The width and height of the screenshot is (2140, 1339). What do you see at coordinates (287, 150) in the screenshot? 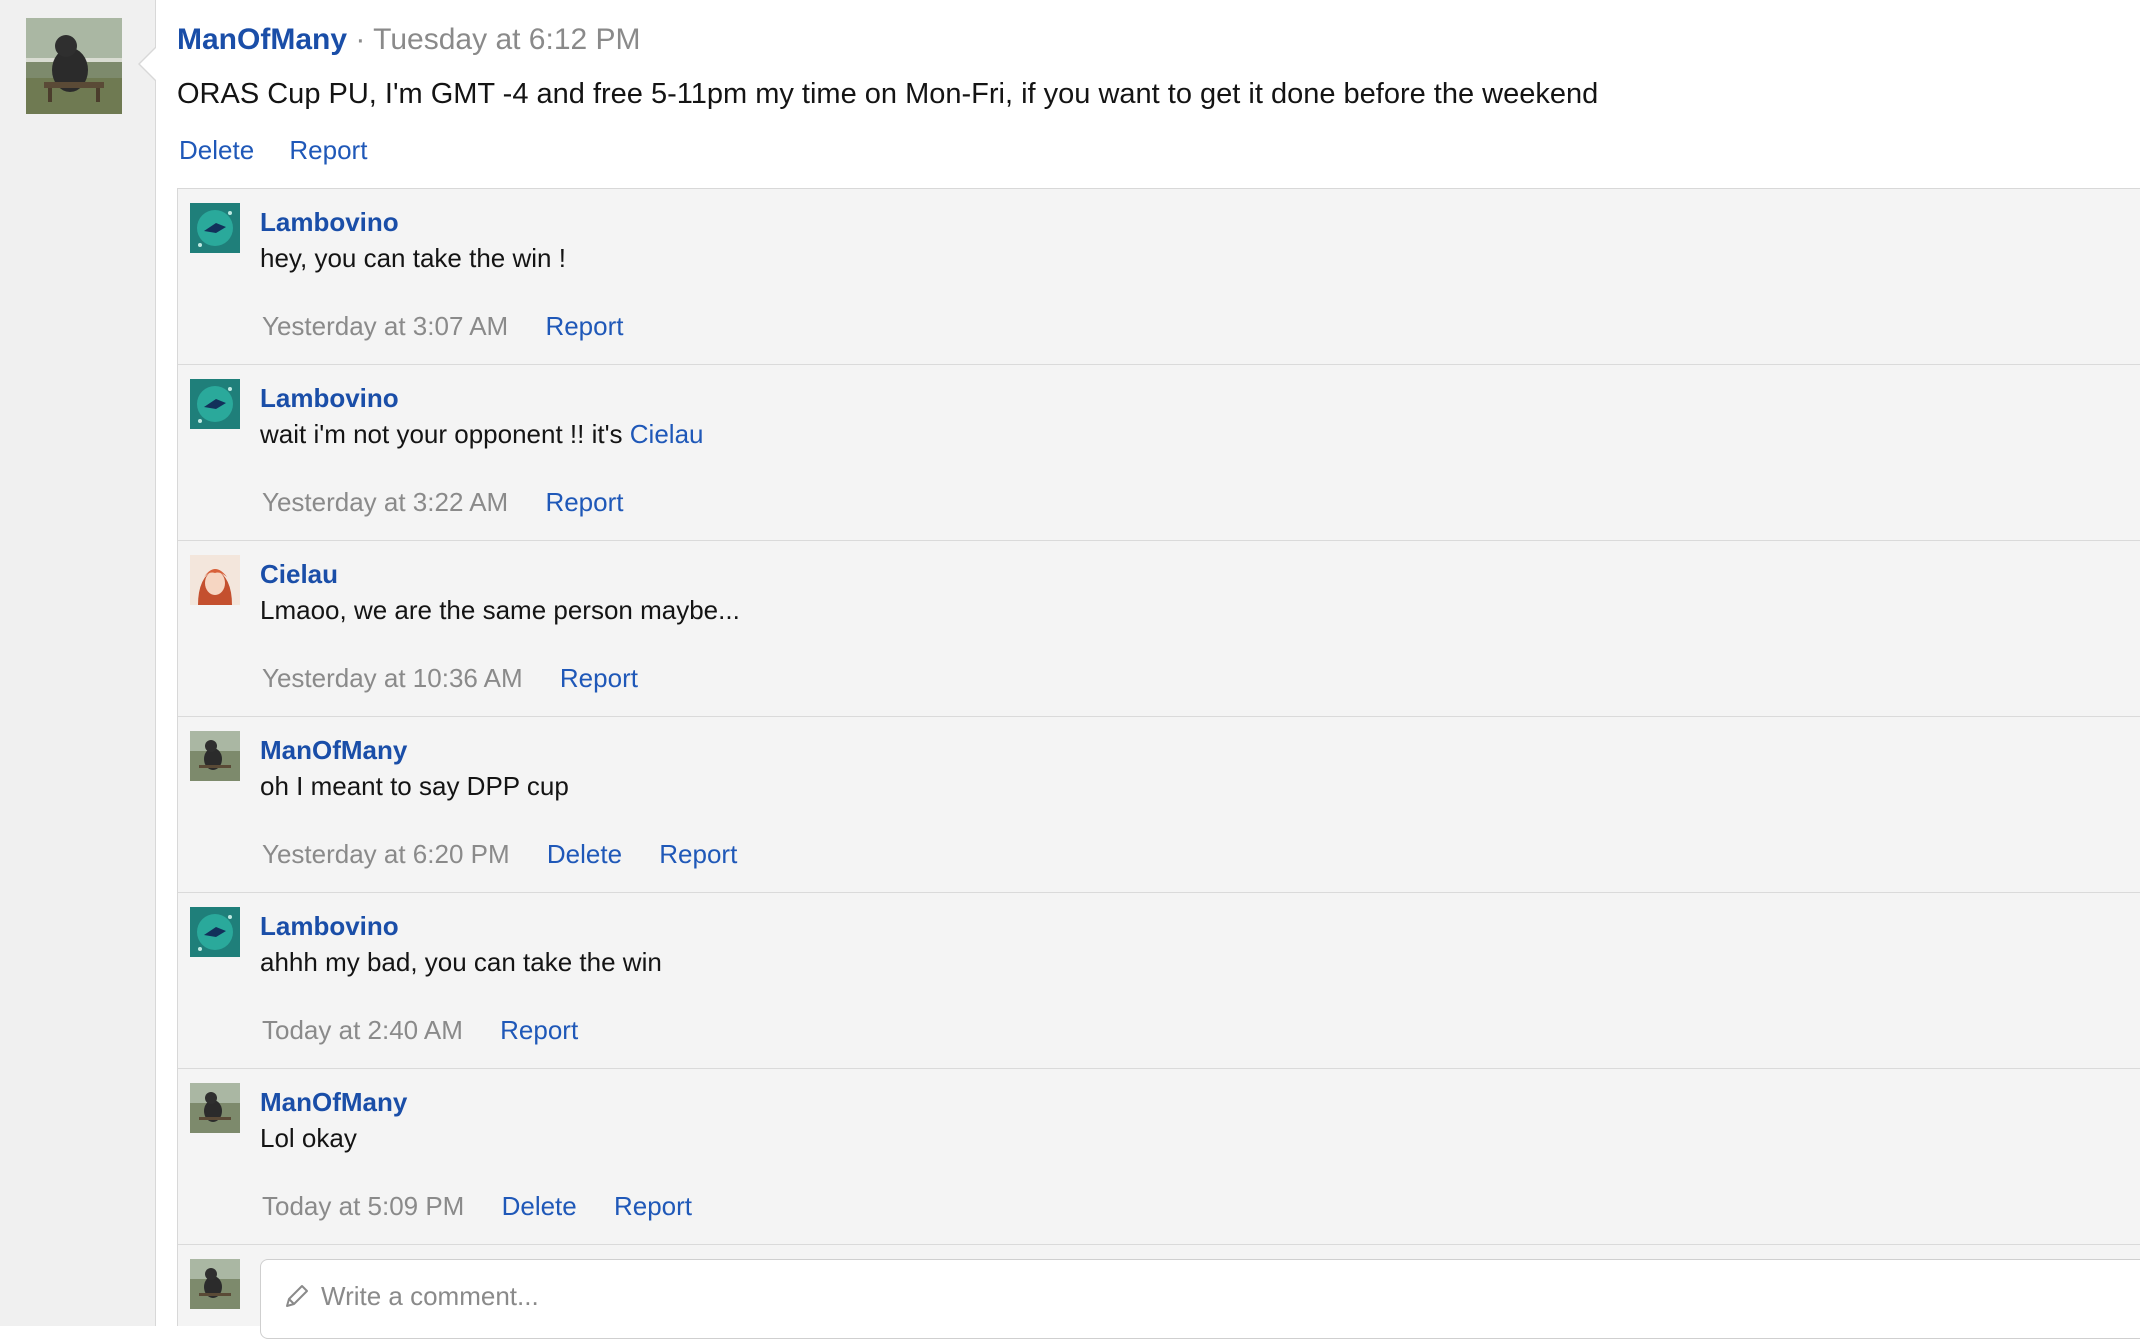
I see `post-actions: Delete Report` at bounding box center [287, 150].